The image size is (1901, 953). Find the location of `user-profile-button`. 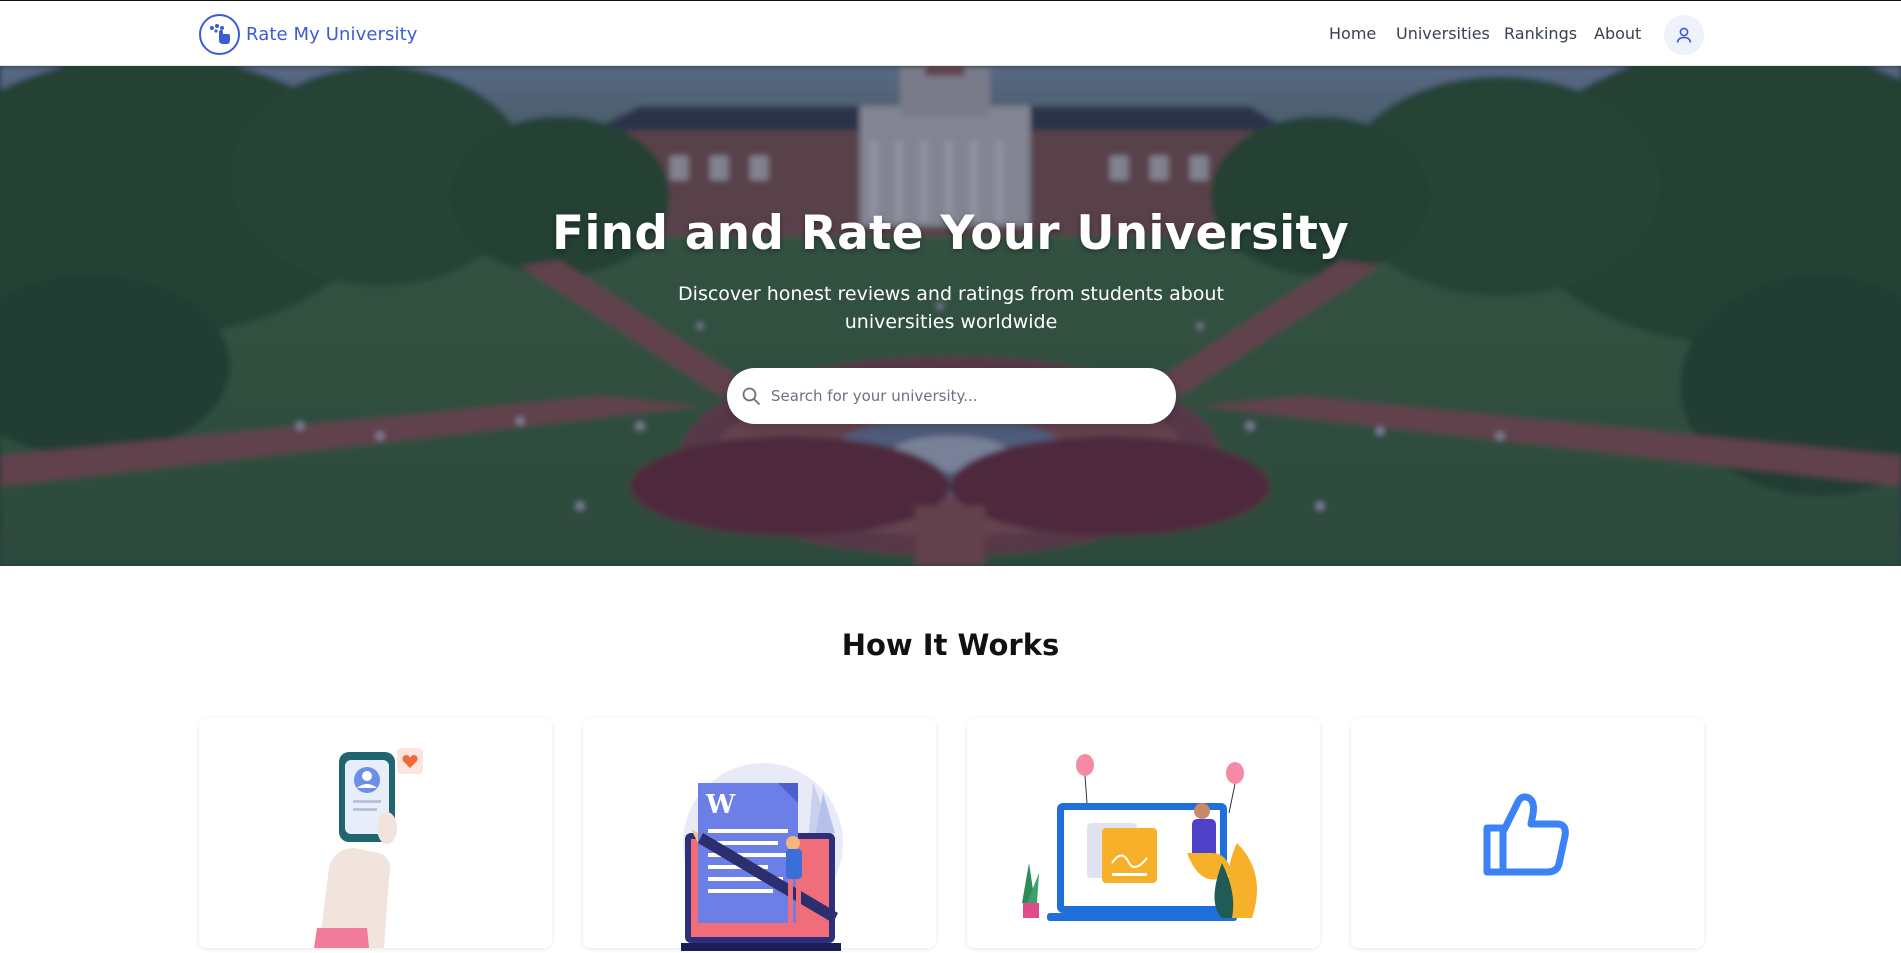

user-profile-button is located at coordinates (1684, 35).